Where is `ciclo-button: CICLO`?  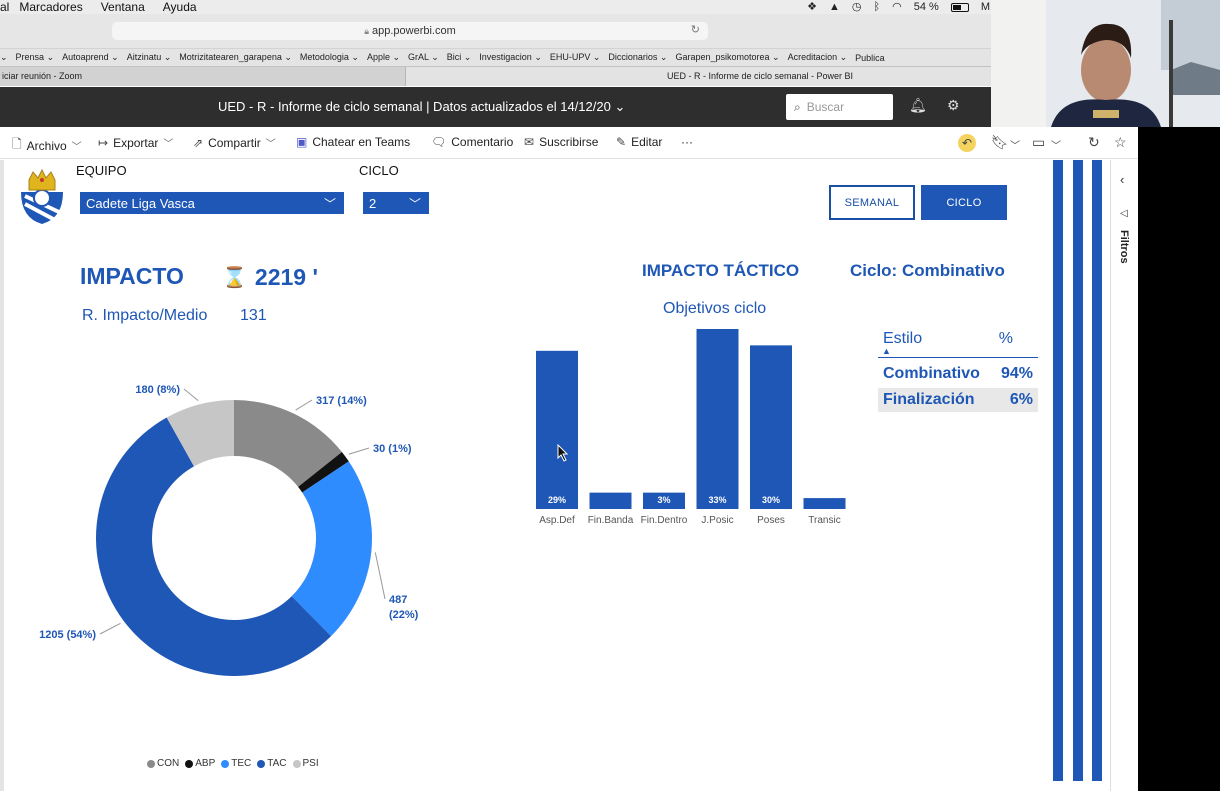 ciclo-button: CICLO is located at coordinates (964, 202).